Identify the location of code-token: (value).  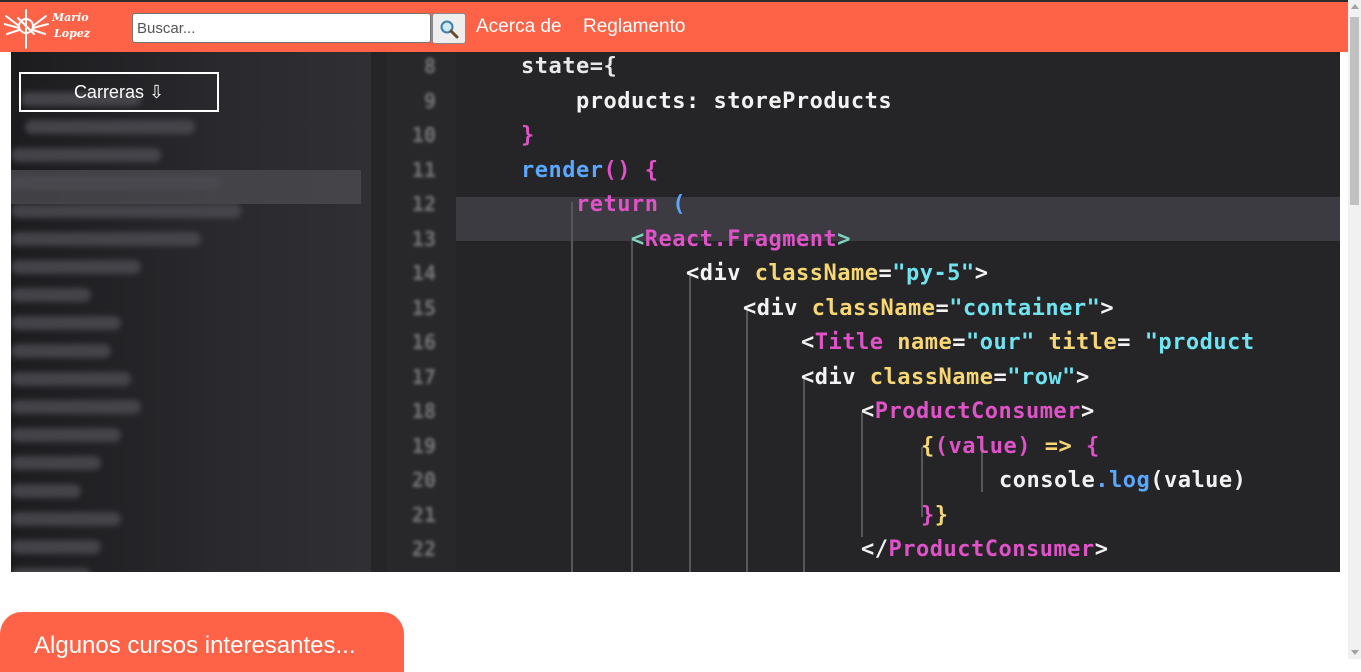
(1198, 480).